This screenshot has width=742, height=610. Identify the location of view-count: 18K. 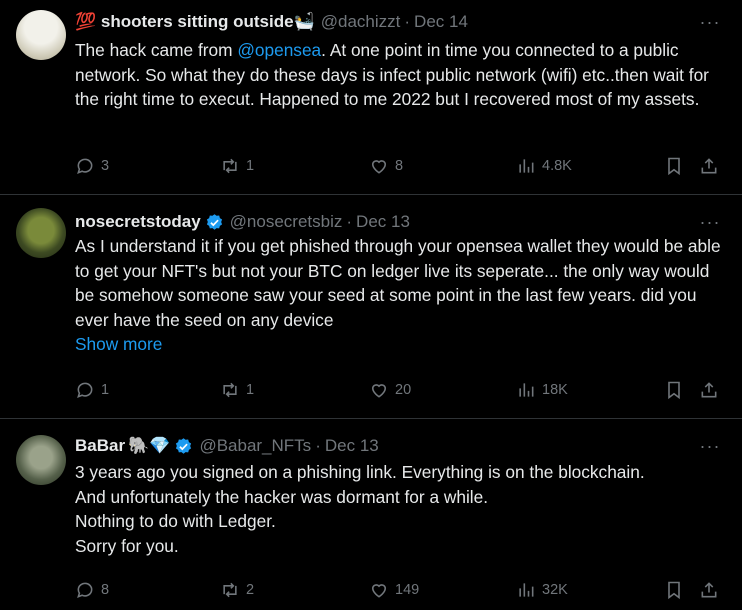
(555, 390).